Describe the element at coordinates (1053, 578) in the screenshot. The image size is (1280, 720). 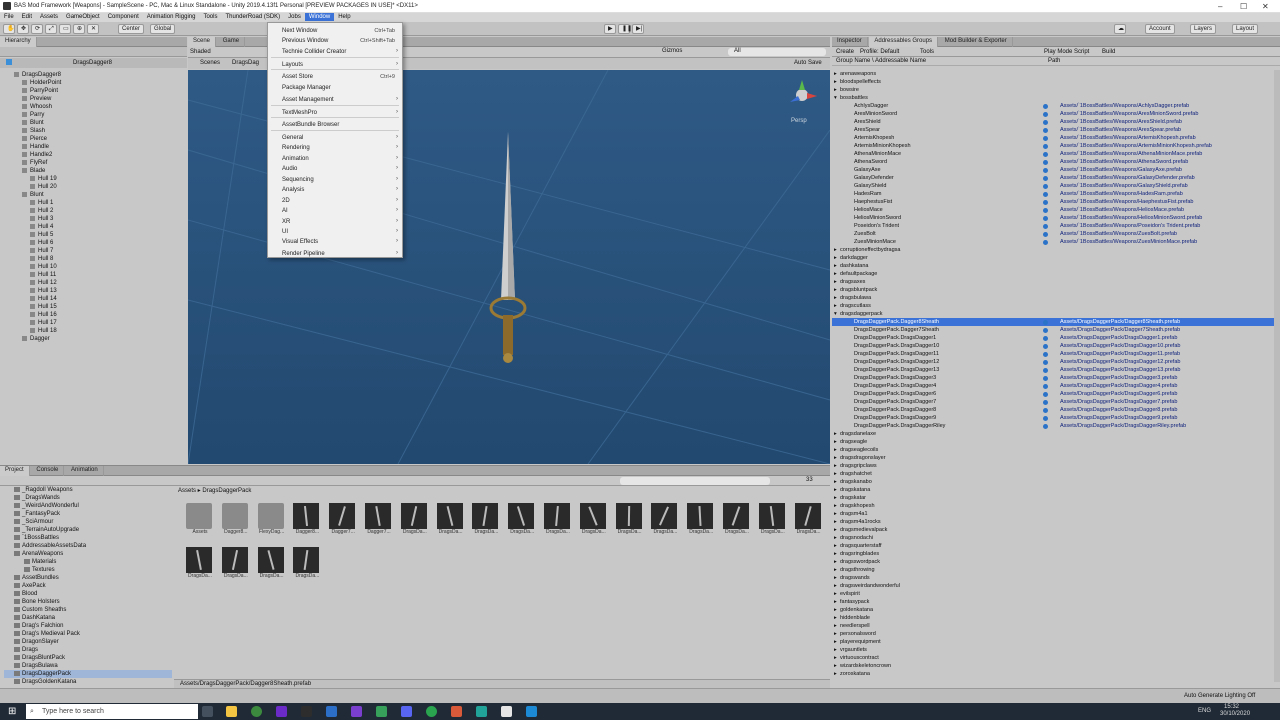
I see `addressable-group: ▸ dragswands` at that location.